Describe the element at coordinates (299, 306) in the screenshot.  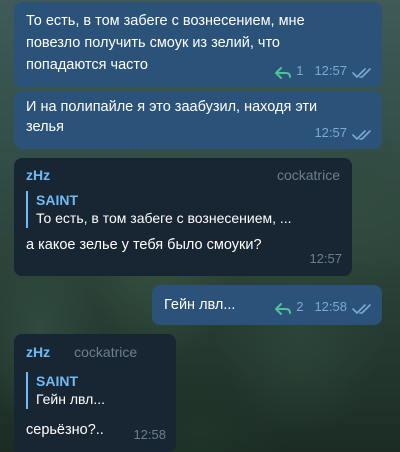
I see `reply-count: 2` at that location.